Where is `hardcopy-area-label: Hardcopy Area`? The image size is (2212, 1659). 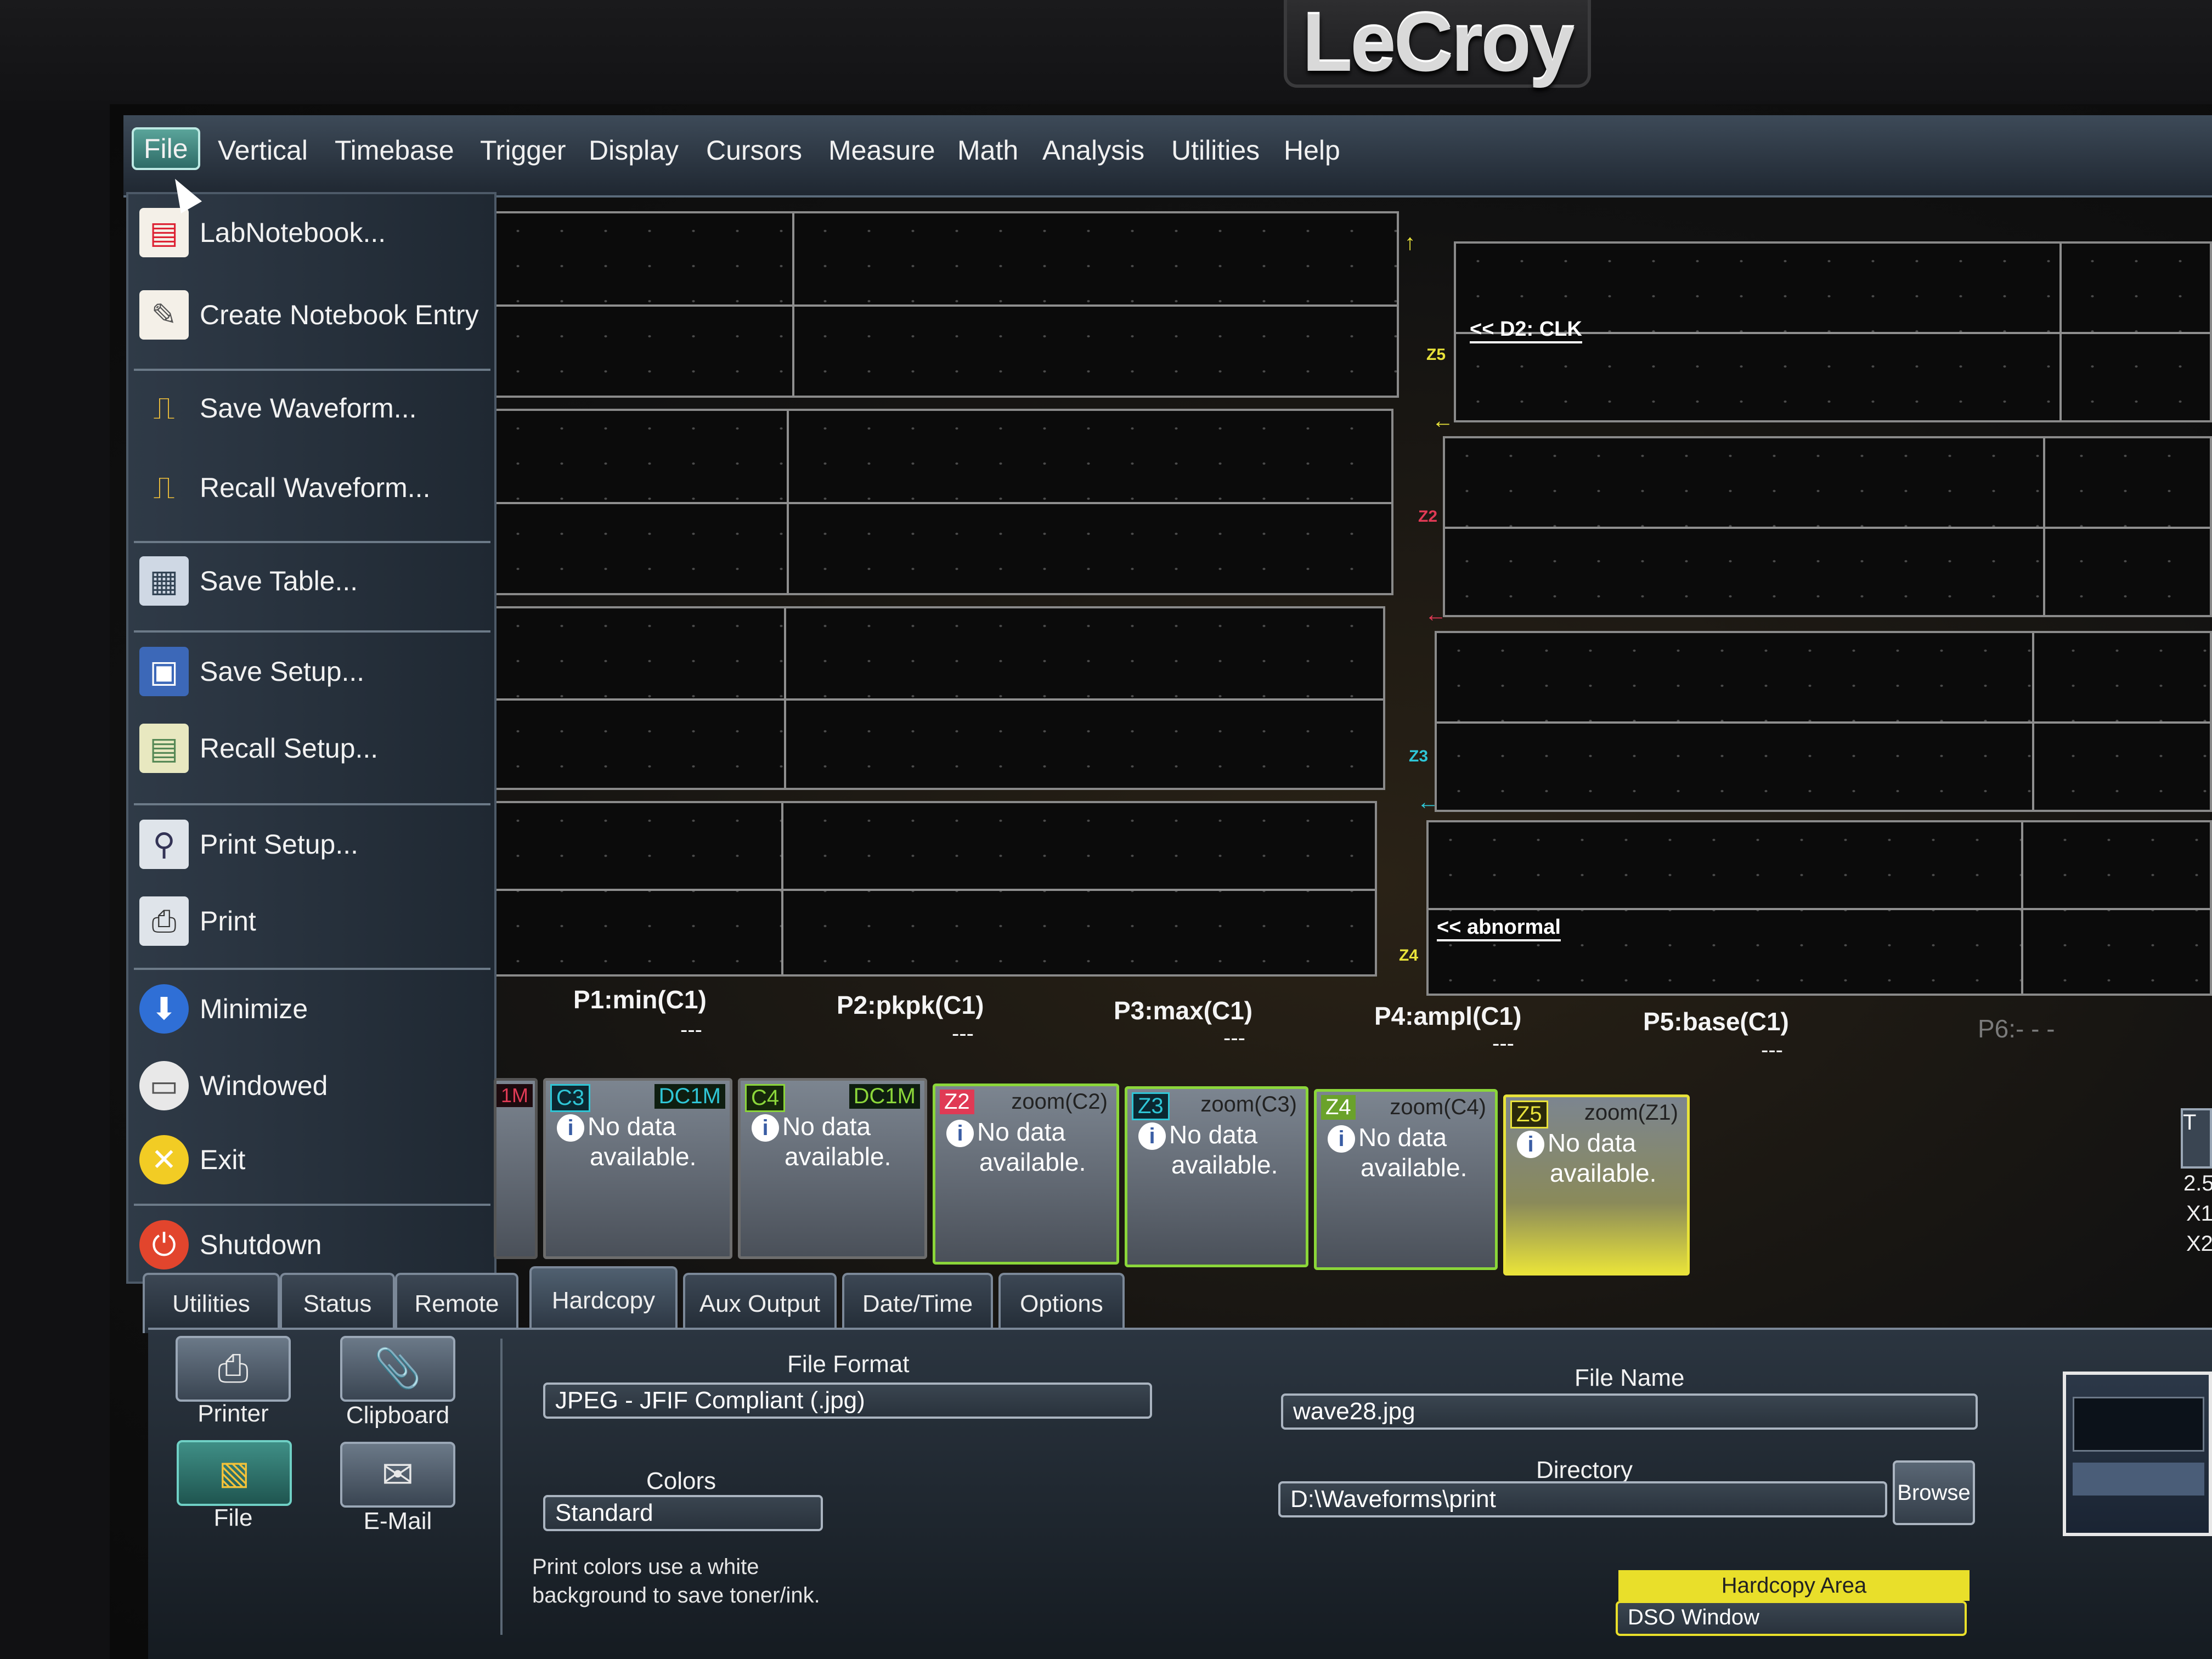
hardcopy-area-label: Hardcopy Area is located at coordinates (1794, 1586).